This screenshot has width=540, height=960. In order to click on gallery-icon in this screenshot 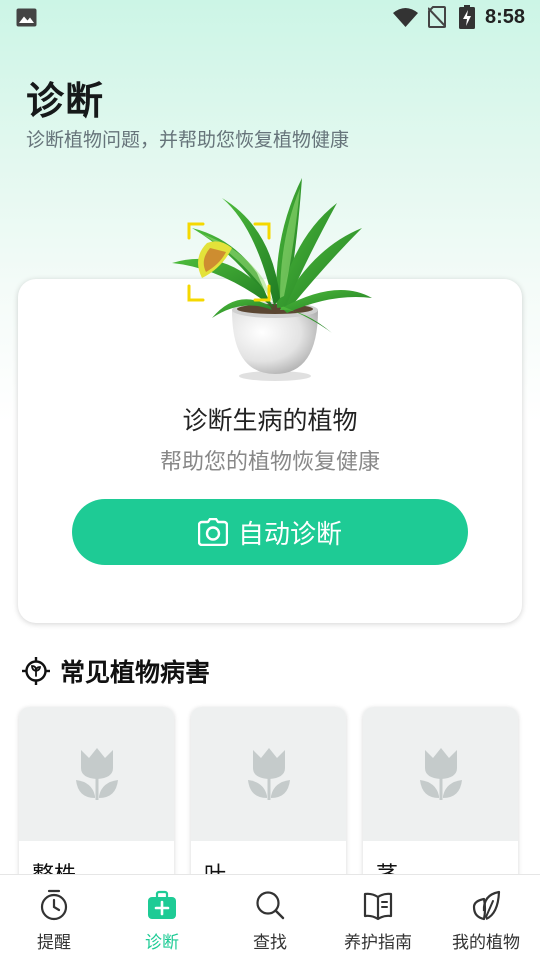, I will do `click(26, 17)`.